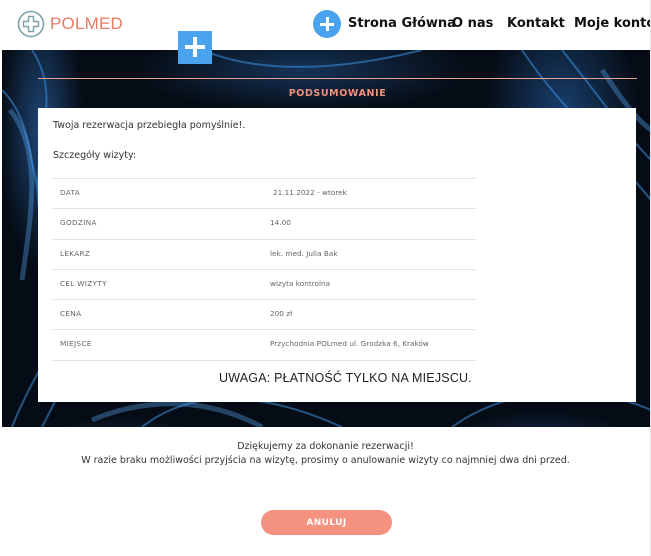 This screenshot has height=556, width=651. Describe the element at coordinates (536, 23) in the screenshot. I see `nav-link-contact: Kontakt` at that location.